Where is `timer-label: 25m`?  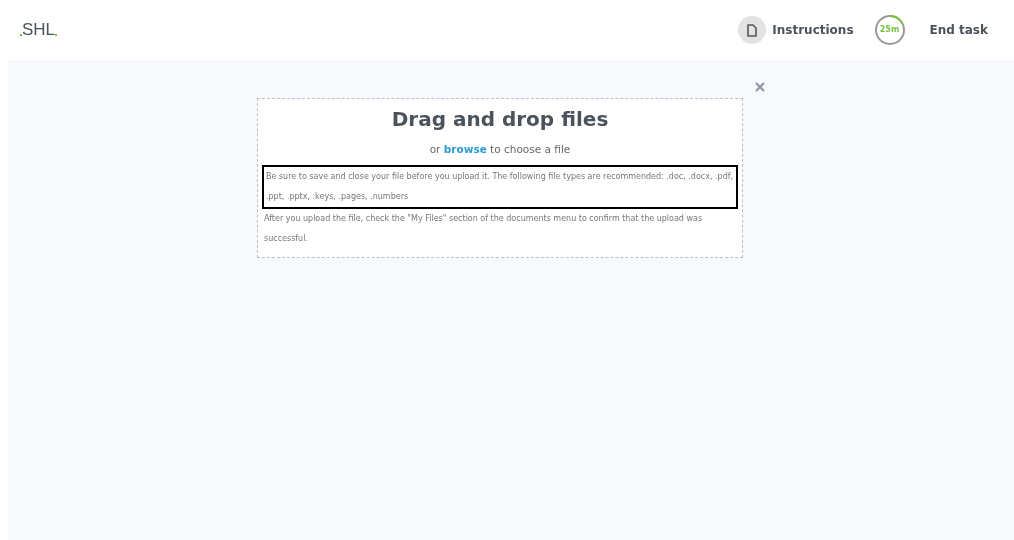
timer-label: 25m is located at coordinates (889, 30).